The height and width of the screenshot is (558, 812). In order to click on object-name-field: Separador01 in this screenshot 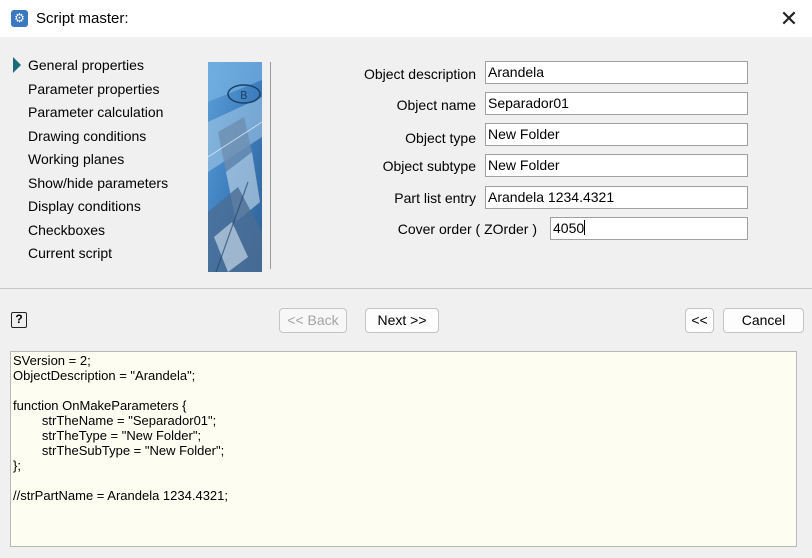, I will do `click(616, 103)`.